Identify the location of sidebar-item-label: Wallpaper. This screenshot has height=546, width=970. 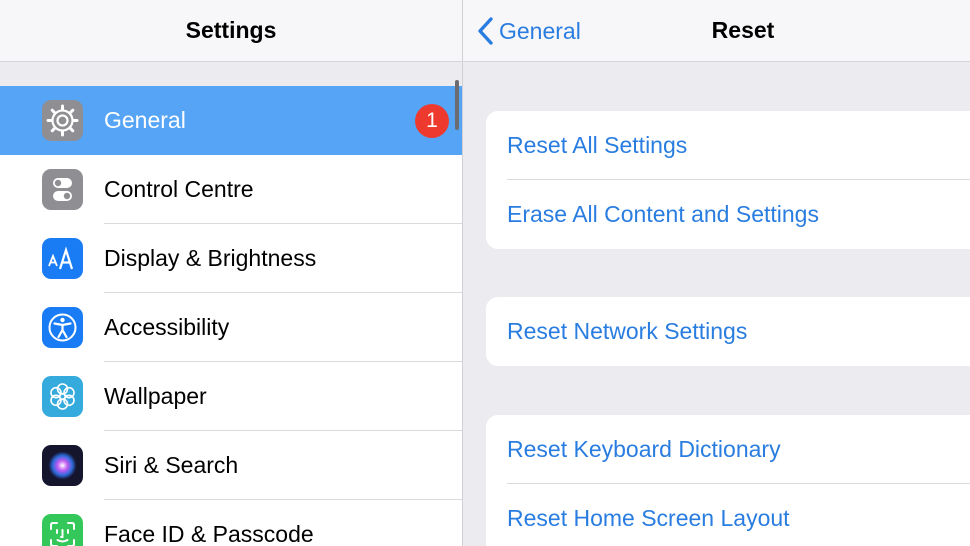
(155, 396).